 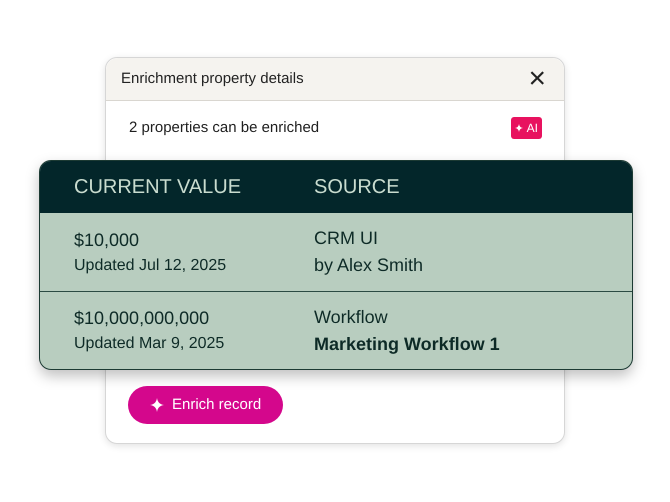 What do you see at coordinates (357, 187) in the screenshot?
I see `column-header: SOURCE` at bounding box center [357, 187].